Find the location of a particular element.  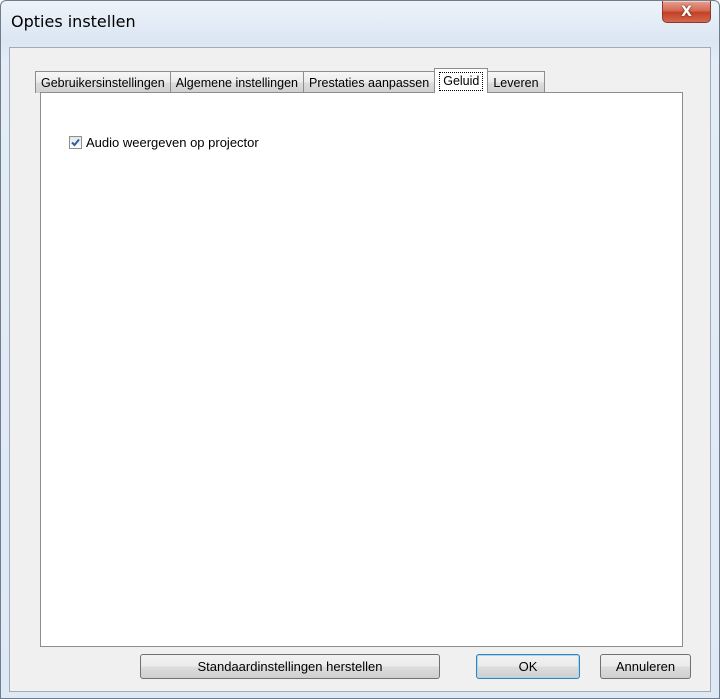

audio-on-projector-label: Audio weergeven op projector is located at coordinates (172, 142).